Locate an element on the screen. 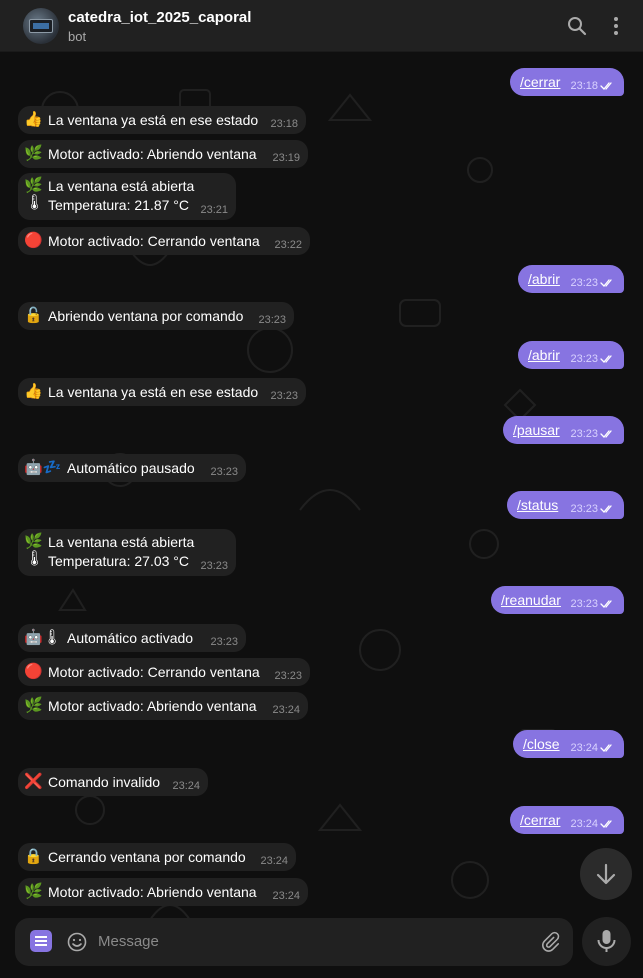 Image resolution: width=643 pixels, height=978 pixels. message-emoji-icon: 🔒 is located at coordinates (33, 856).